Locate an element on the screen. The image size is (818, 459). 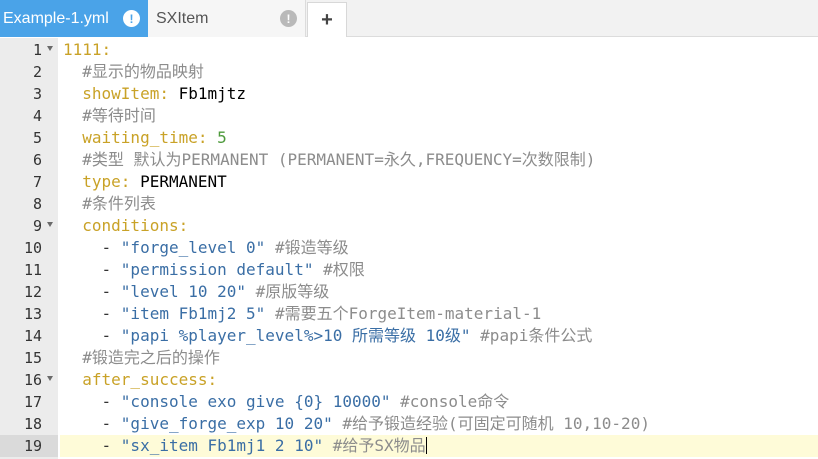
code-line: 10 - "forge_level 0" #锻造等级 is located at coordinates (409, 248).